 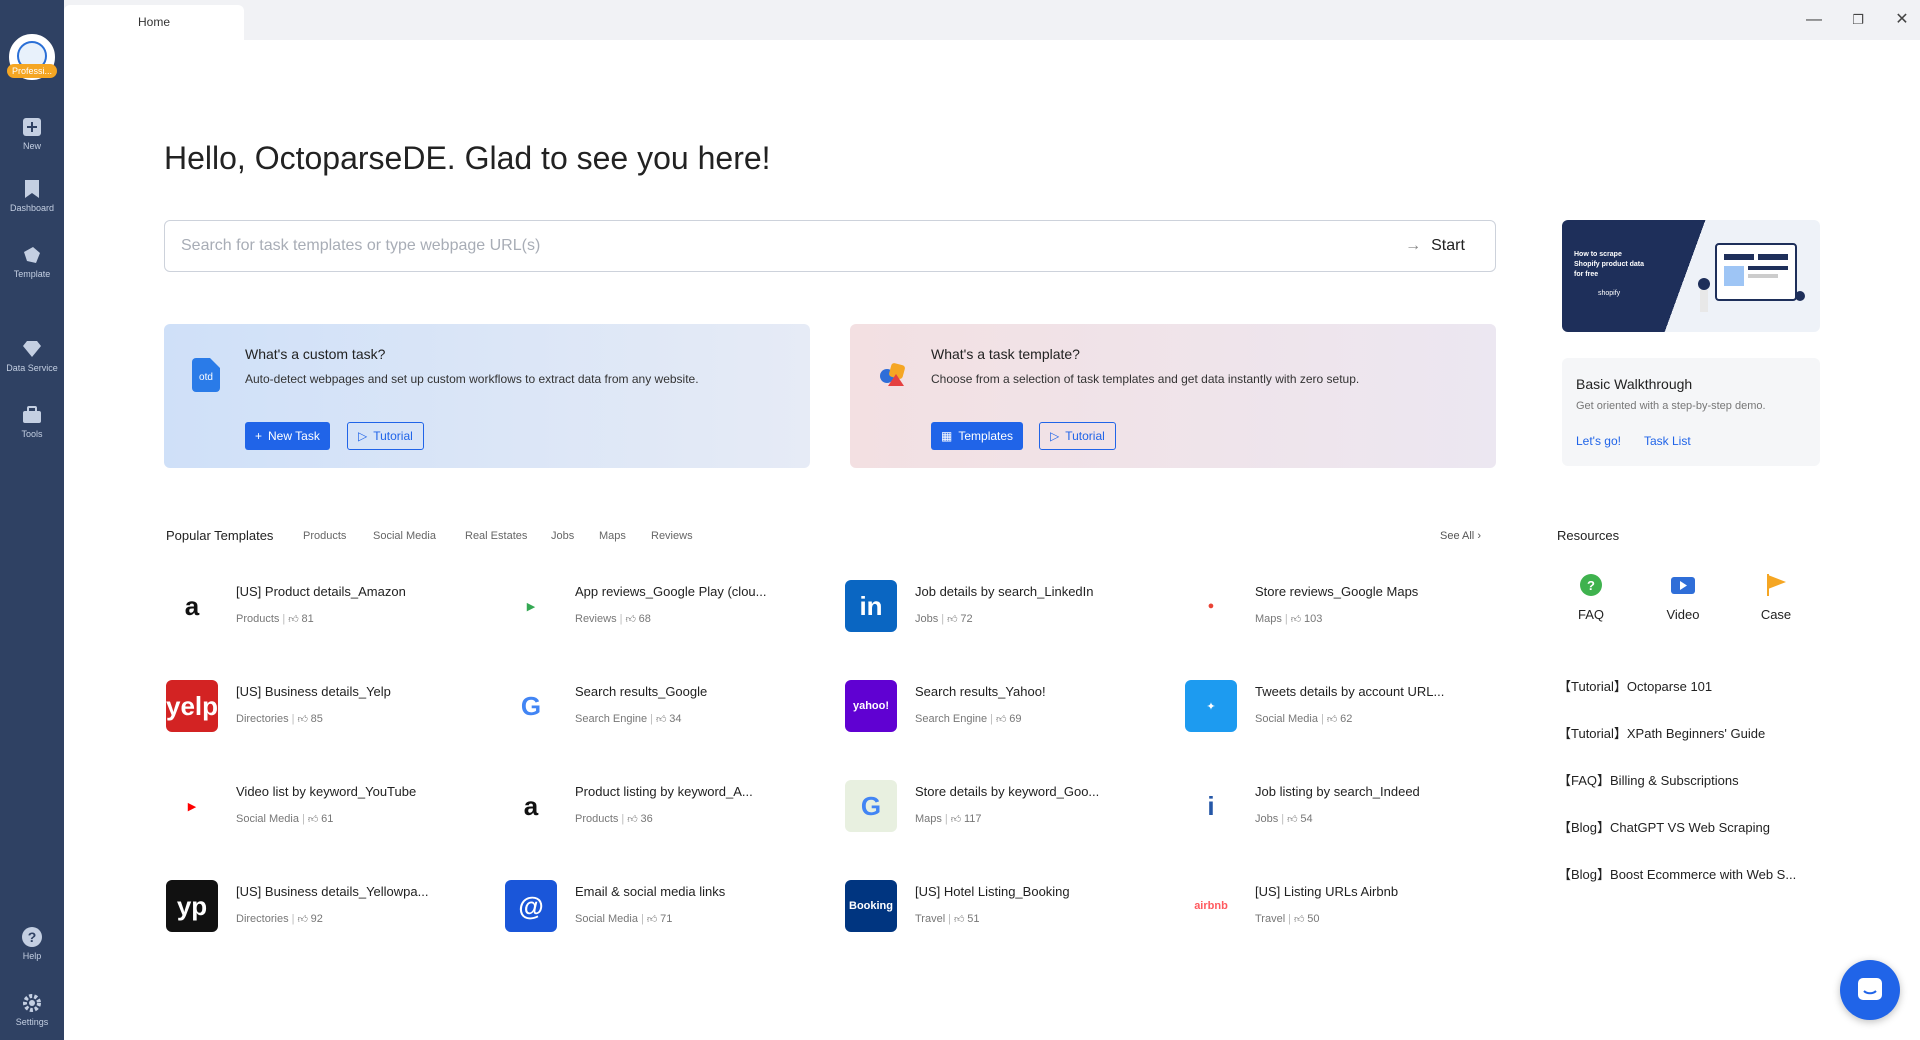 I want to click on chat-button, so click(x=1870, y=990).